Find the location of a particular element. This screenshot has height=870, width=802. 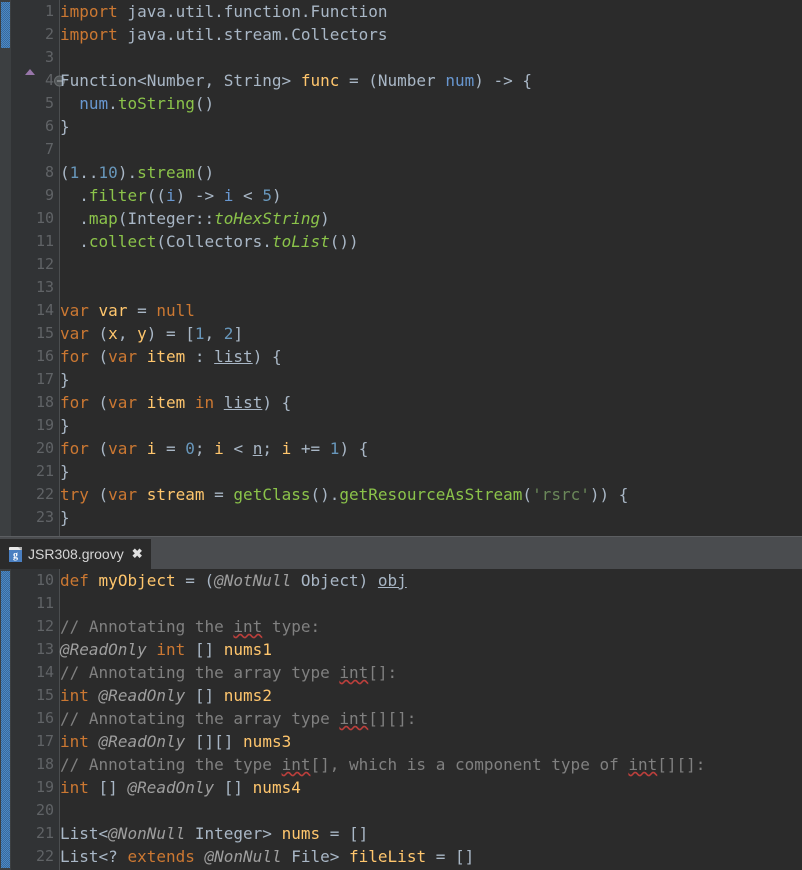

close-icon: ✖ is located at coordinates (136, 554).